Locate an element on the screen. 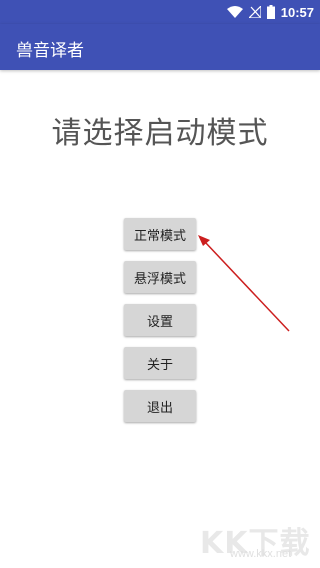  watermark-url: www.kkx.net is located at coordinates (261, 554).